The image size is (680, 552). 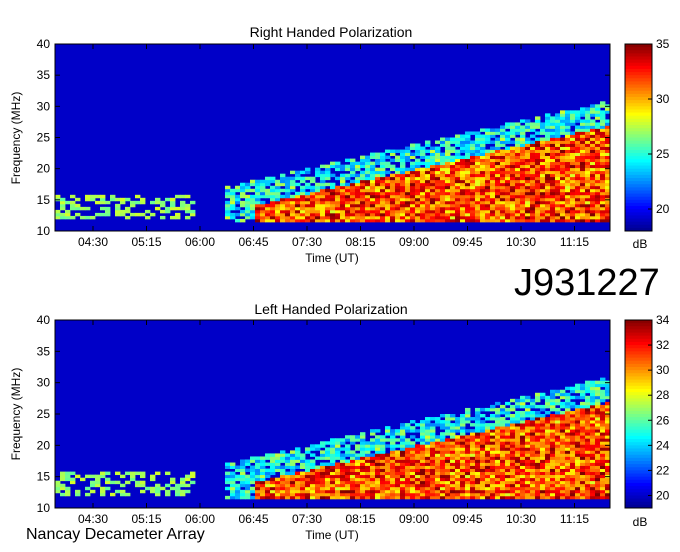 I want to click on y-tick-label: 40, so click(x=44, y=320).